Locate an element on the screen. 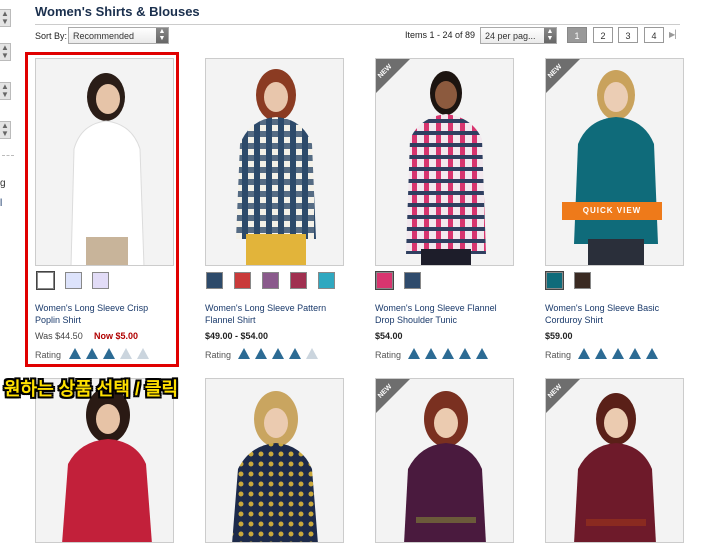 The height and width of the screenshot is (543, 720). sort-by-label: Sort By: is located at coordinates (51, 36).